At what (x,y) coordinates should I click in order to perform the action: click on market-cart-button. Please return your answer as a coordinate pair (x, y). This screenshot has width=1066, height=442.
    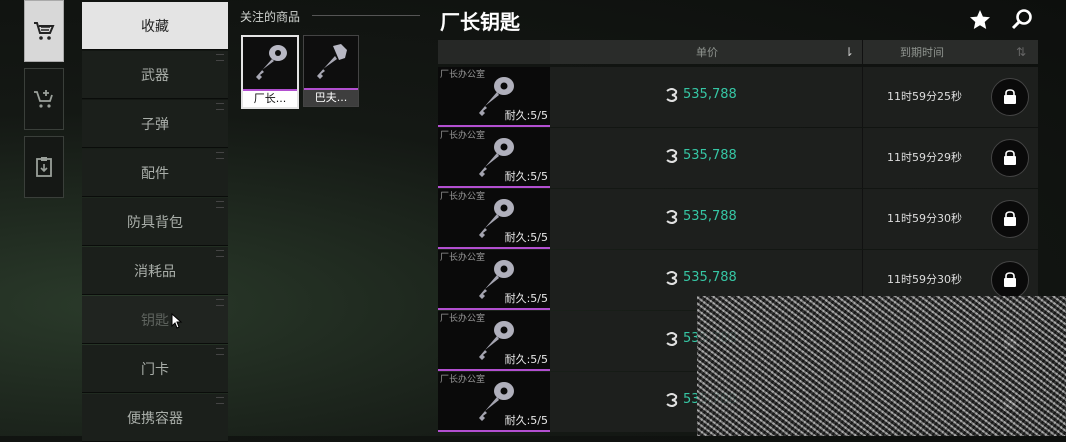
    Looking at the image, I should click on (44, 31).